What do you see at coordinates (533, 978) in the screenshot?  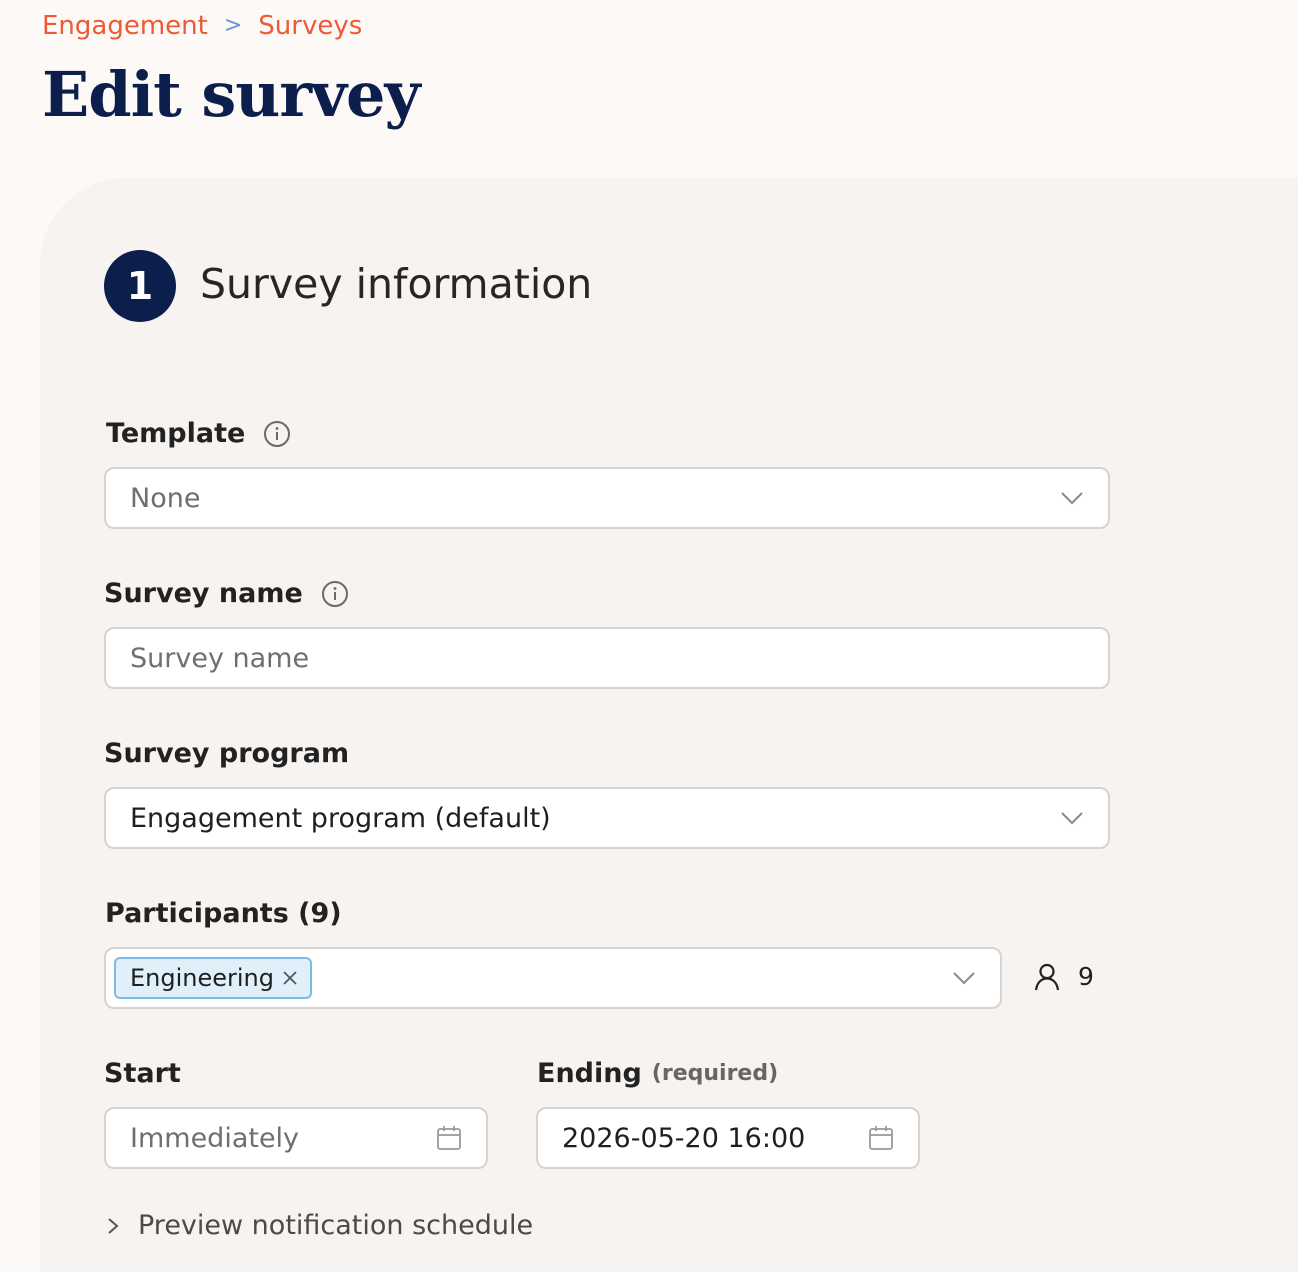 I see `participants-tag-list: Engineering` at bounding box center [533, 978].